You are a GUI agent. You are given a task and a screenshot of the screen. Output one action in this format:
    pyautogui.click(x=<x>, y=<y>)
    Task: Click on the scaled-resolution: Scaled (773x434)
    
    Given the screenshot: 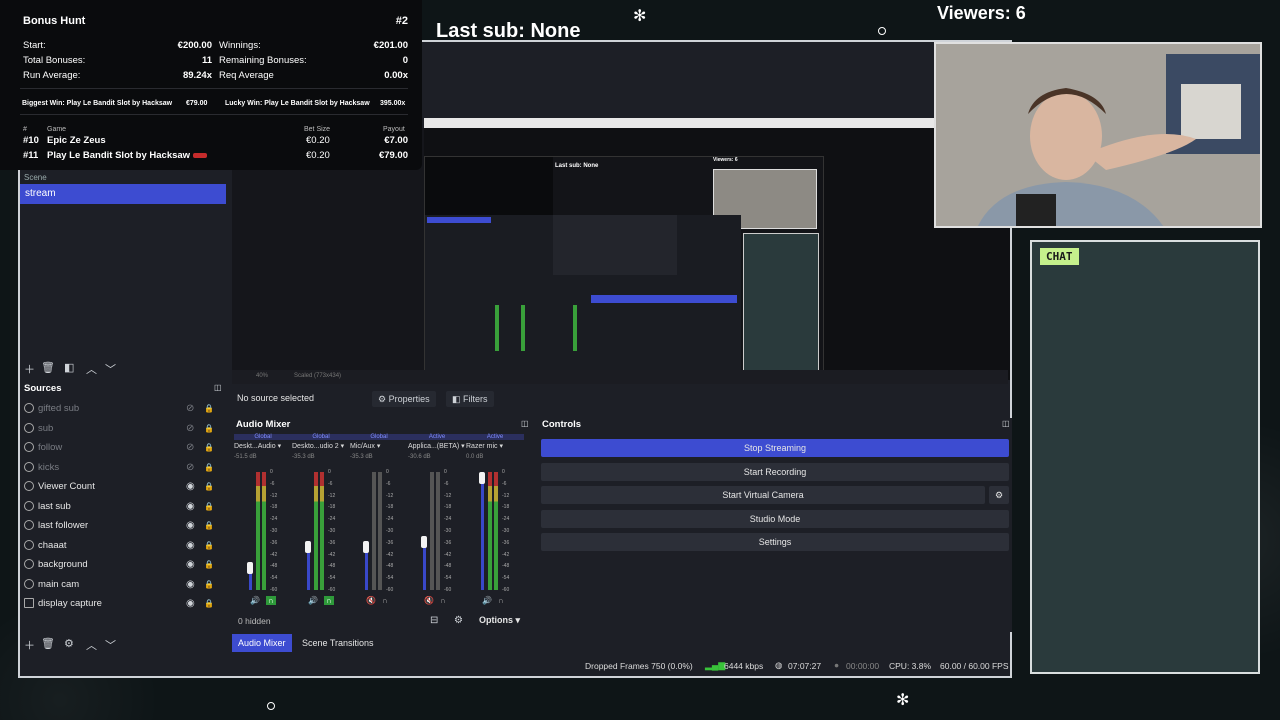 What is the action you would take?
    pyautogui.click(x=317, y=376)
    